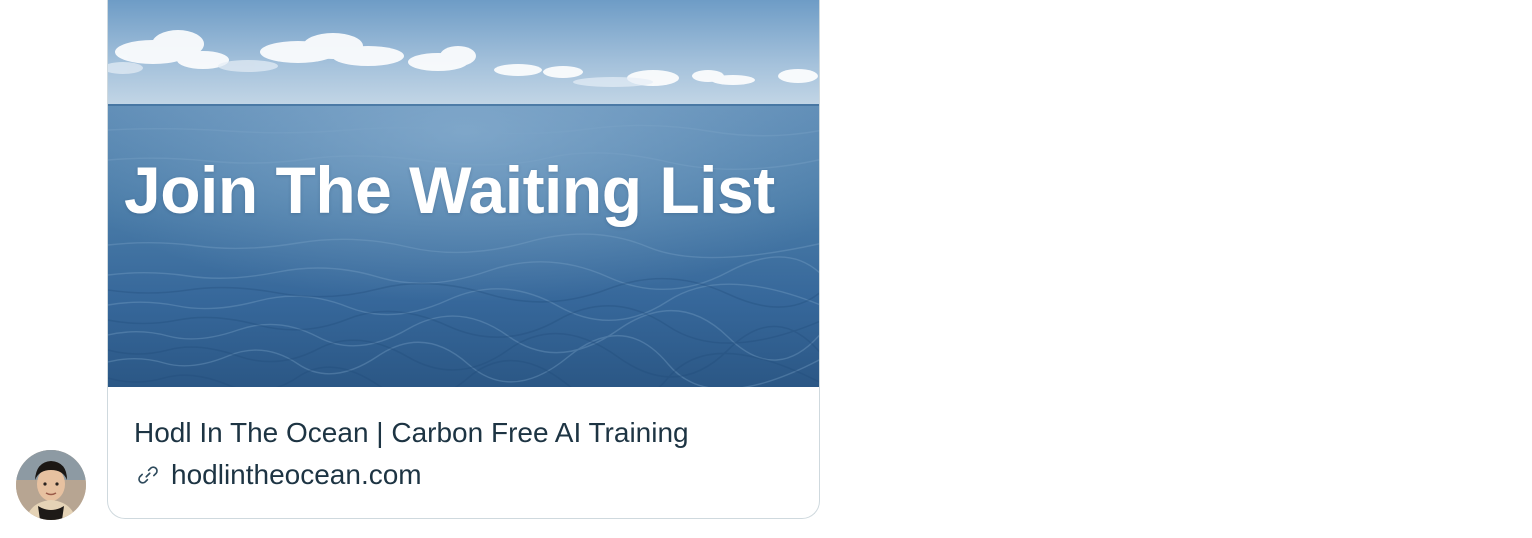  I want to click on card-image-overlay-text: Join The Waiting List, so click(449, 190).